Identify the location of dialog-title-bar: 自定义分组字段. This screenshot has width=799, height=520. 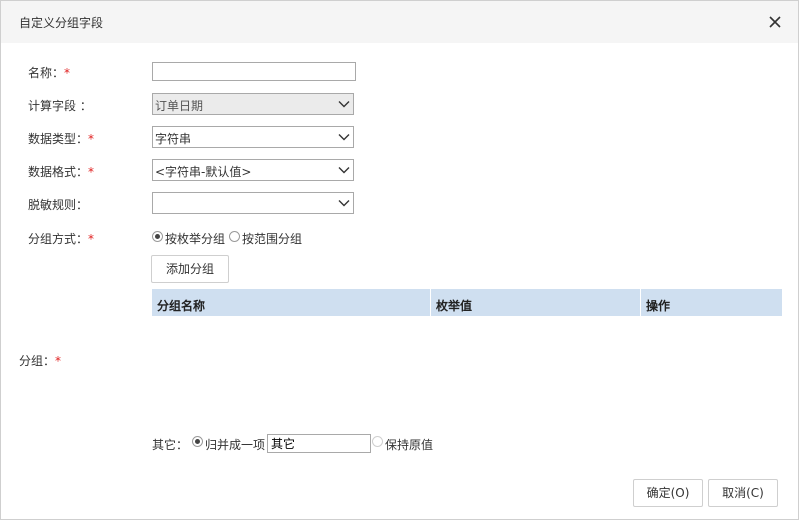
(399, 22).